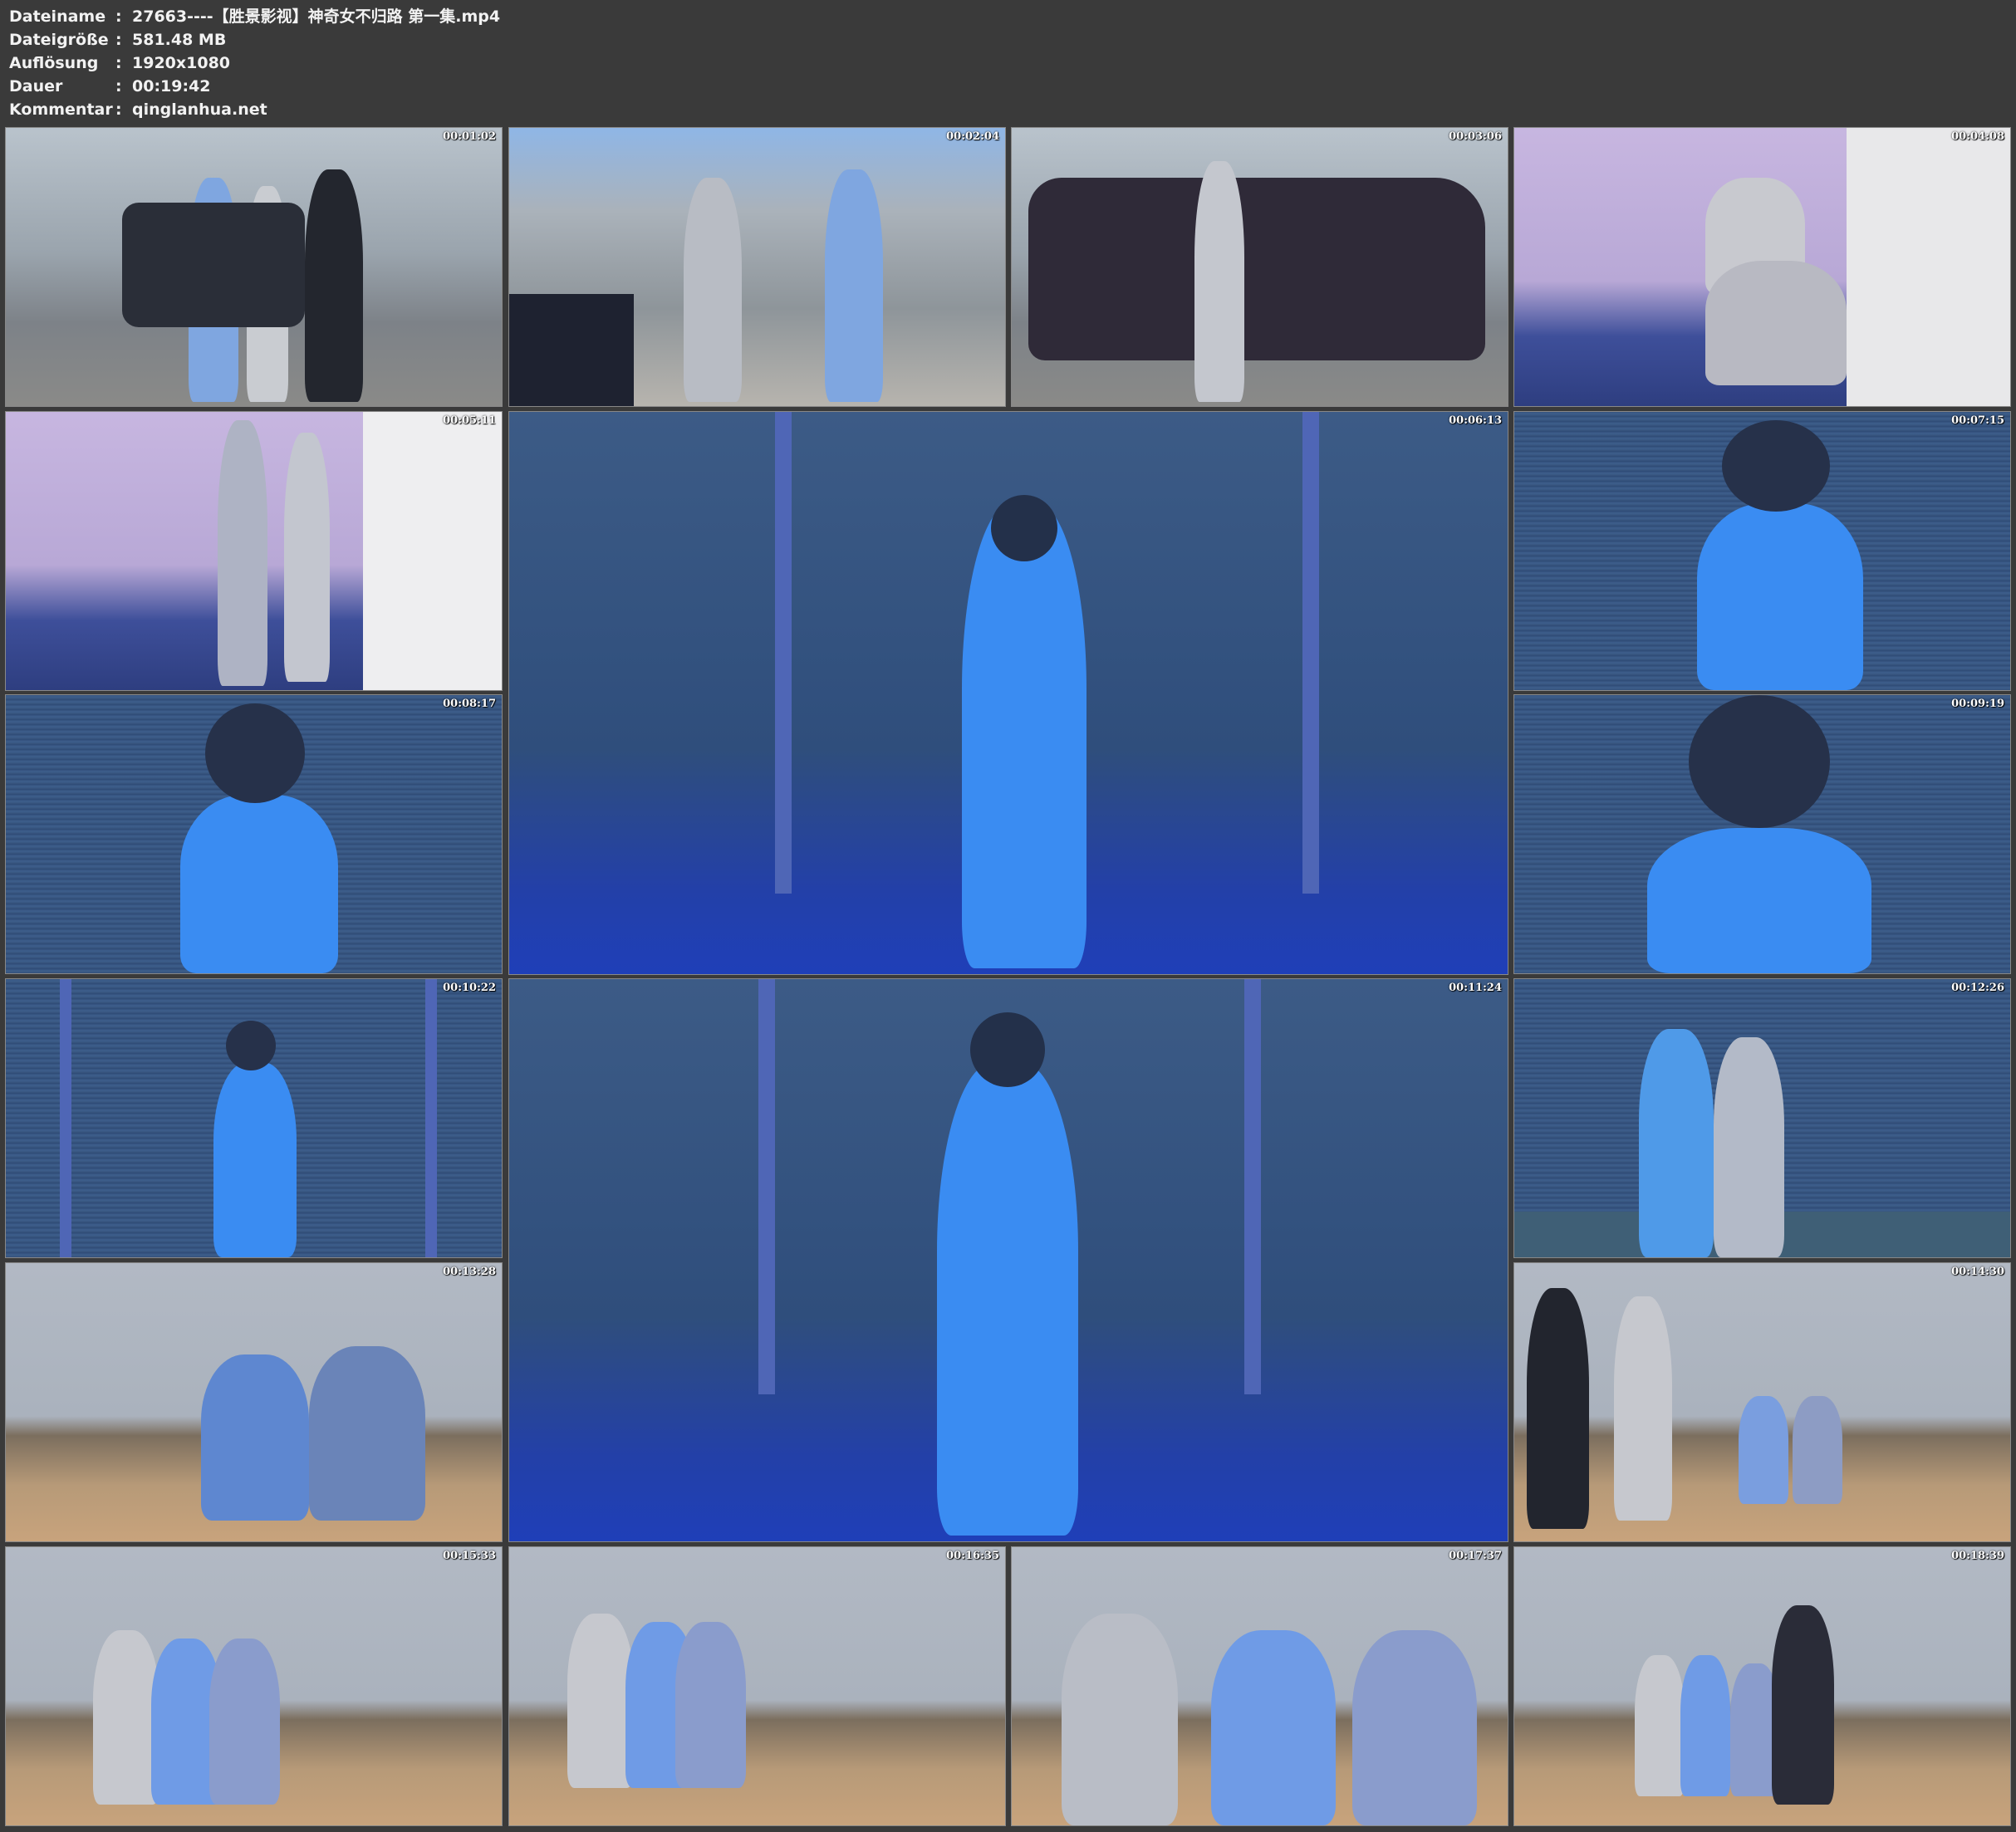 The width and height of the screenshot is (2016, 1832). Describe the element at coordinates (254, 1118) in the screenshot. I see `thumbnail: 00:10:22` at that location.